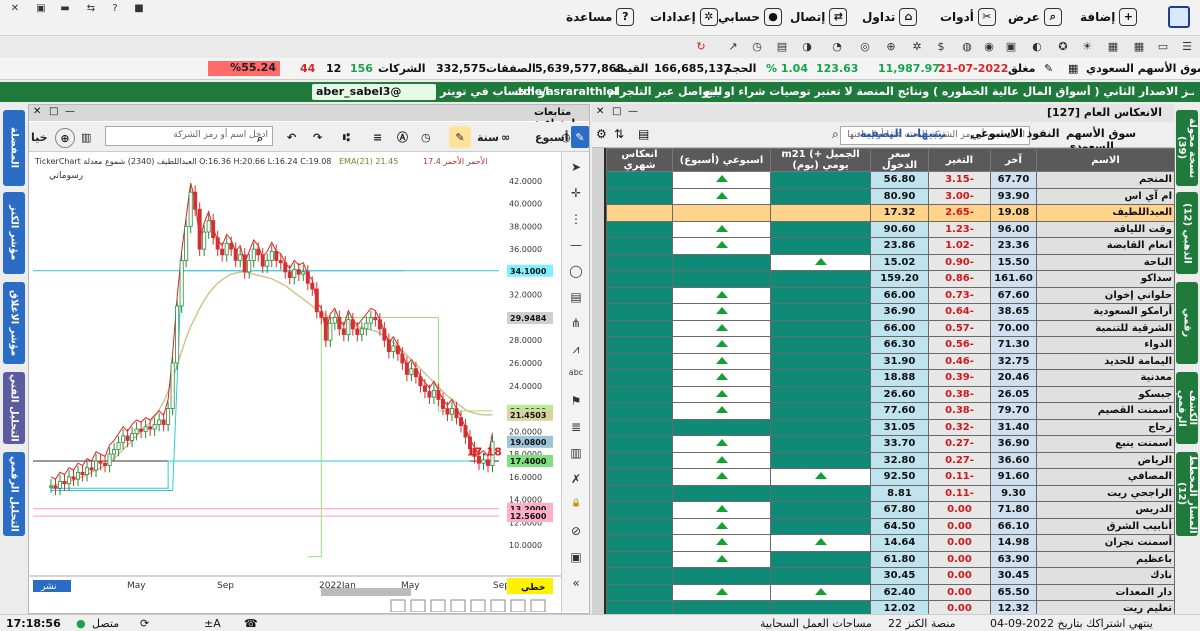 The height and width of the screenshot is (631, 1200). I want to click on menu-trade: تداول ⌂, so click(890, 17).